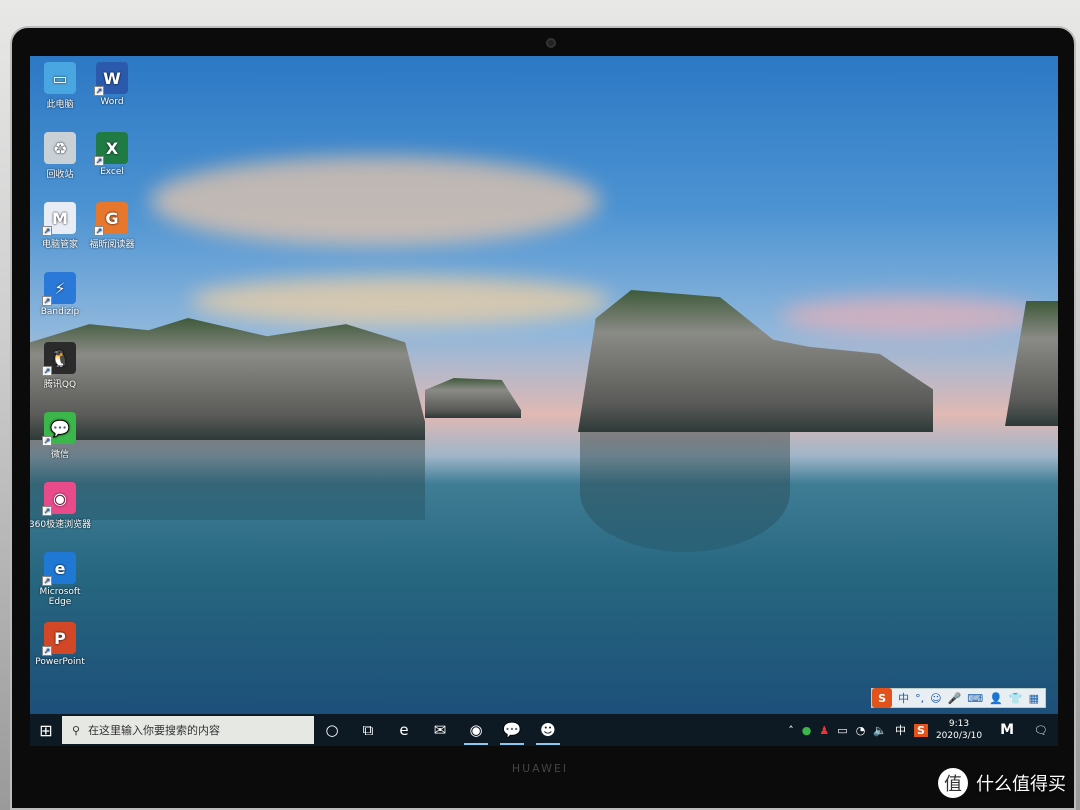 Image resolution: width=1080 pixels, height=810 pixels. I want to click on search-box: ⚲ 在这里输入你要搜索的内容, so click(188, 730).